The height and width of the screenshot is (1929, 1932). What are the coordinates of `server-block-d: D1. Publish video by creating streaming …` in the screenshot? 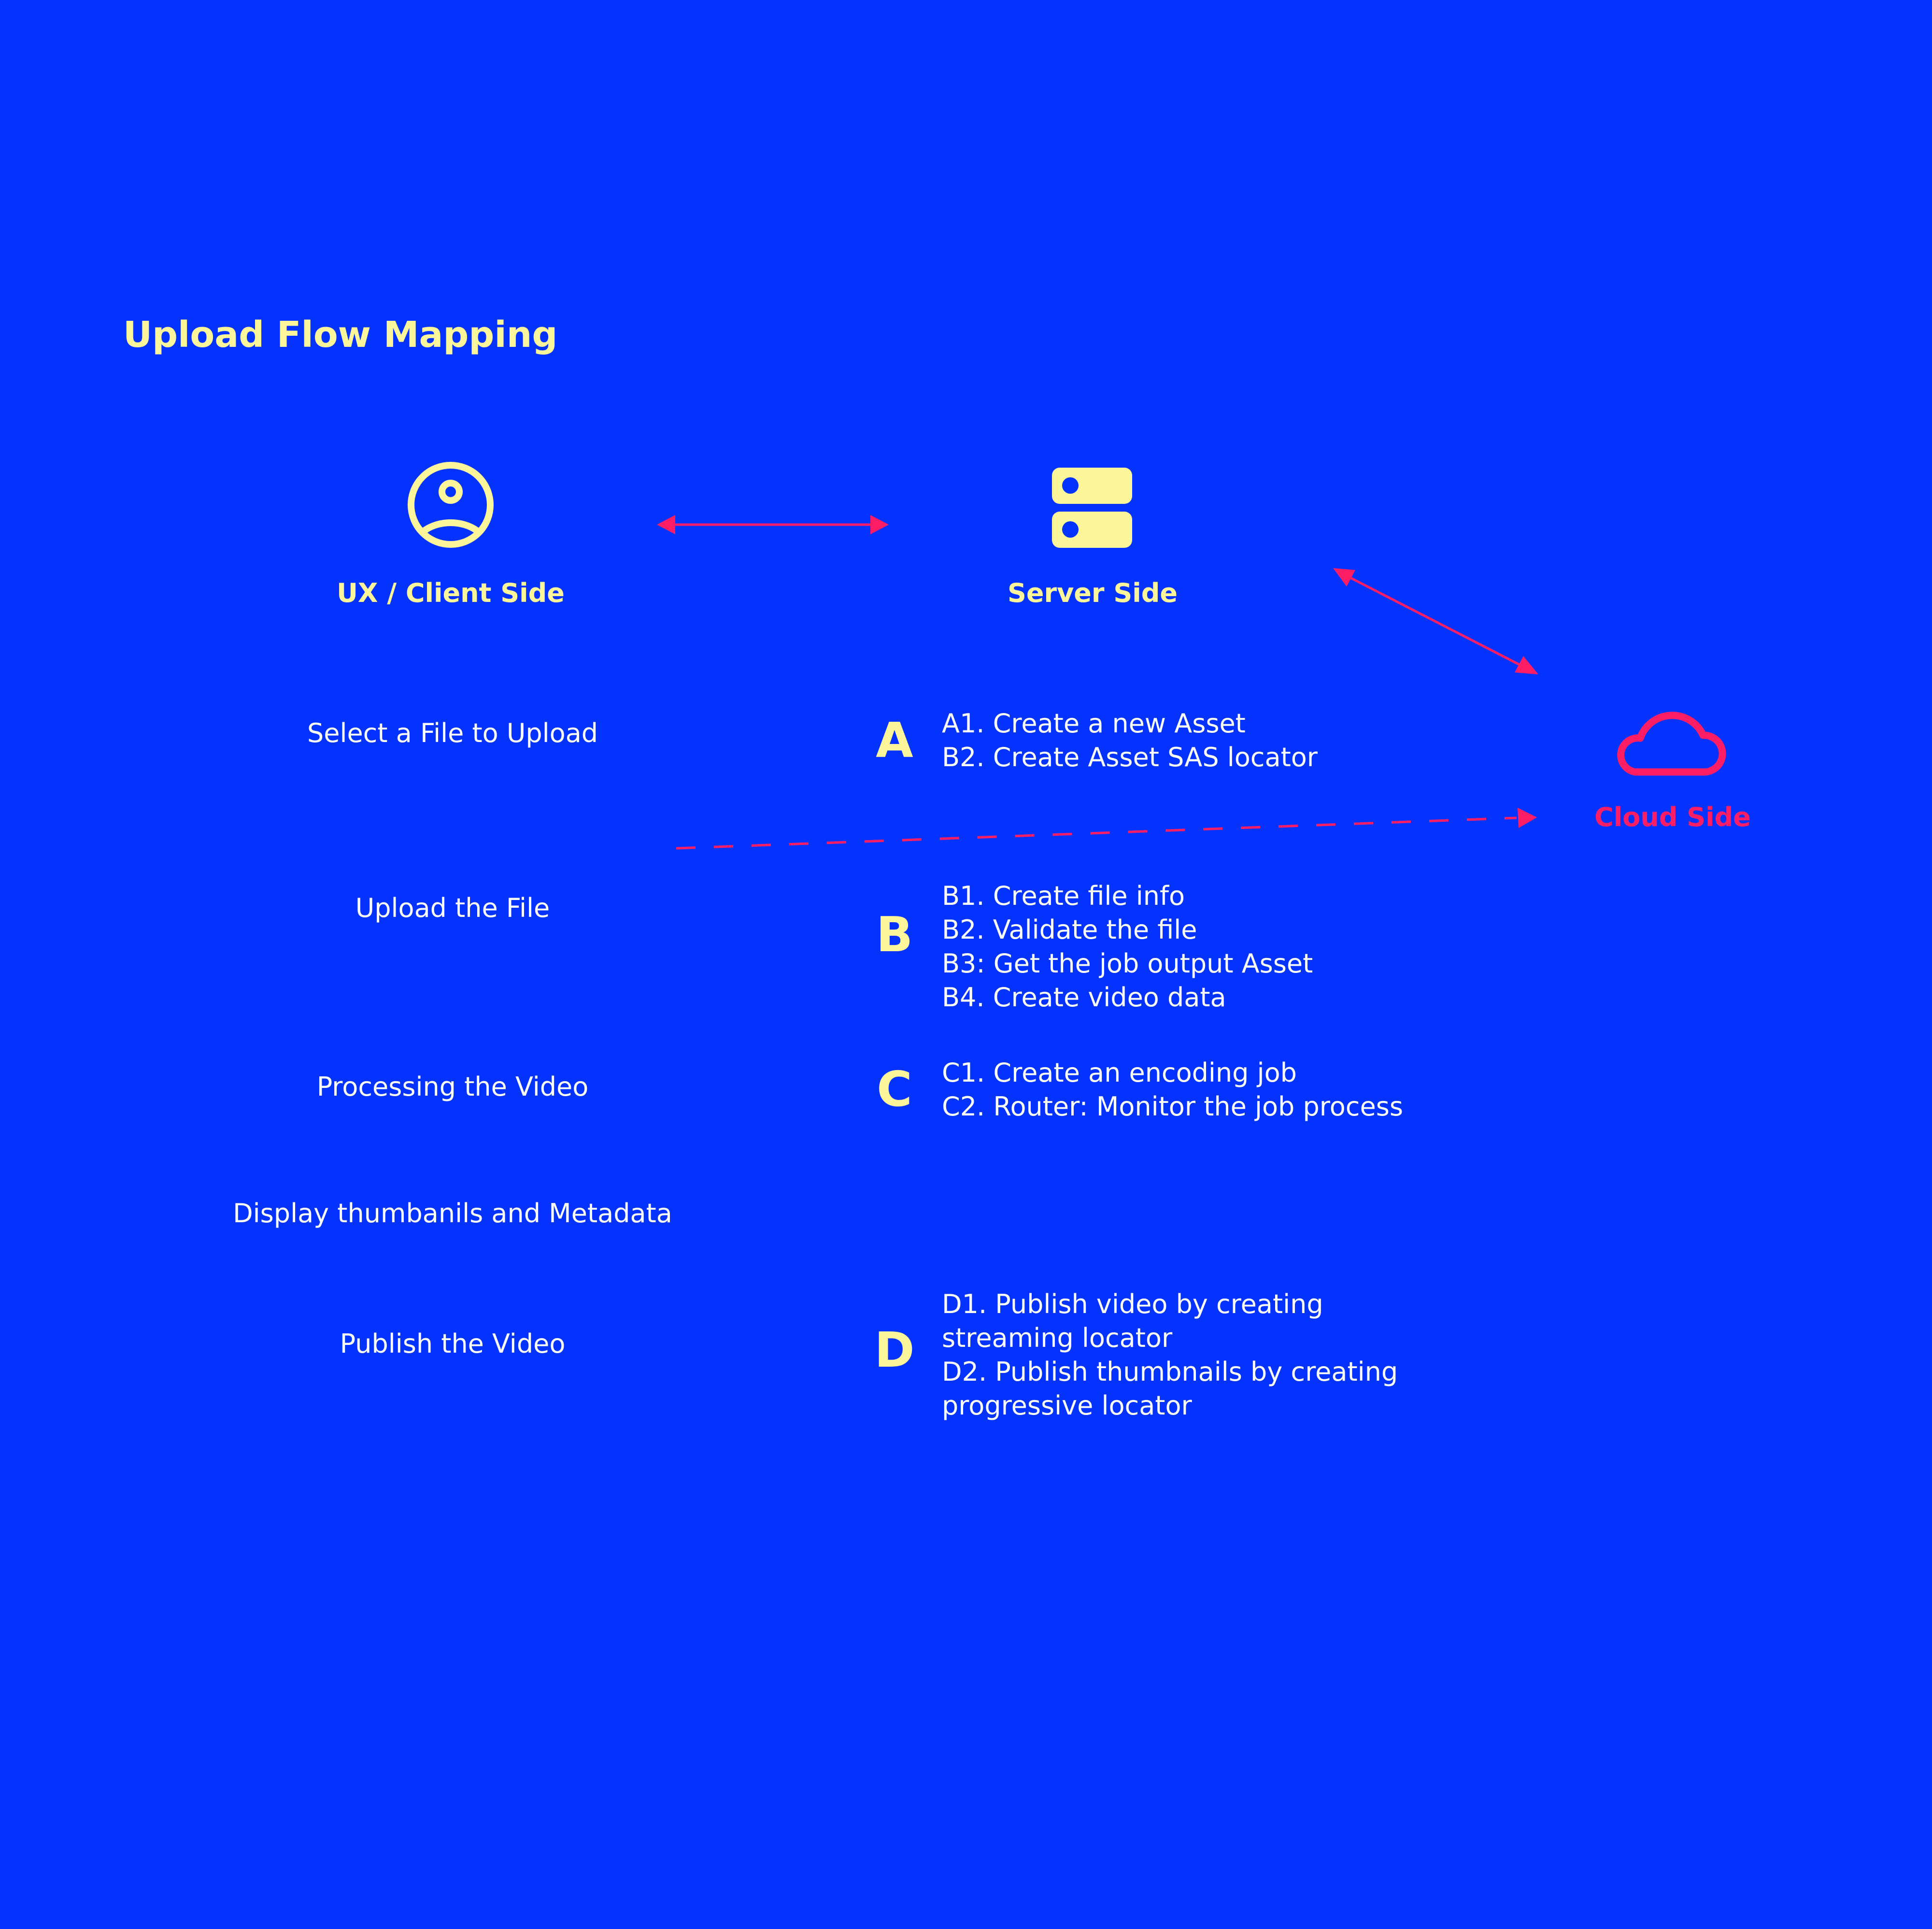 It's located at (1207, 1355).